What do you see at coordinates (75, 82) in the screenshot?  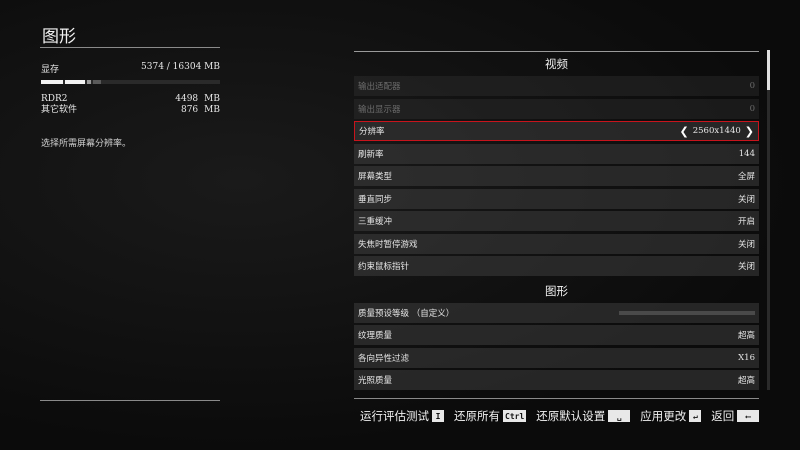 I see `vram-seg-rdr2-b` at bounding box center [75, 82].